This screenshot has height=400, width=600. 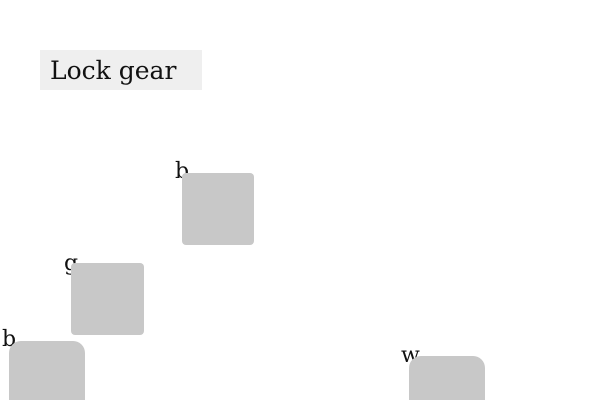 I want to click on title-label: Lock gear, so click(x=113, y=70).